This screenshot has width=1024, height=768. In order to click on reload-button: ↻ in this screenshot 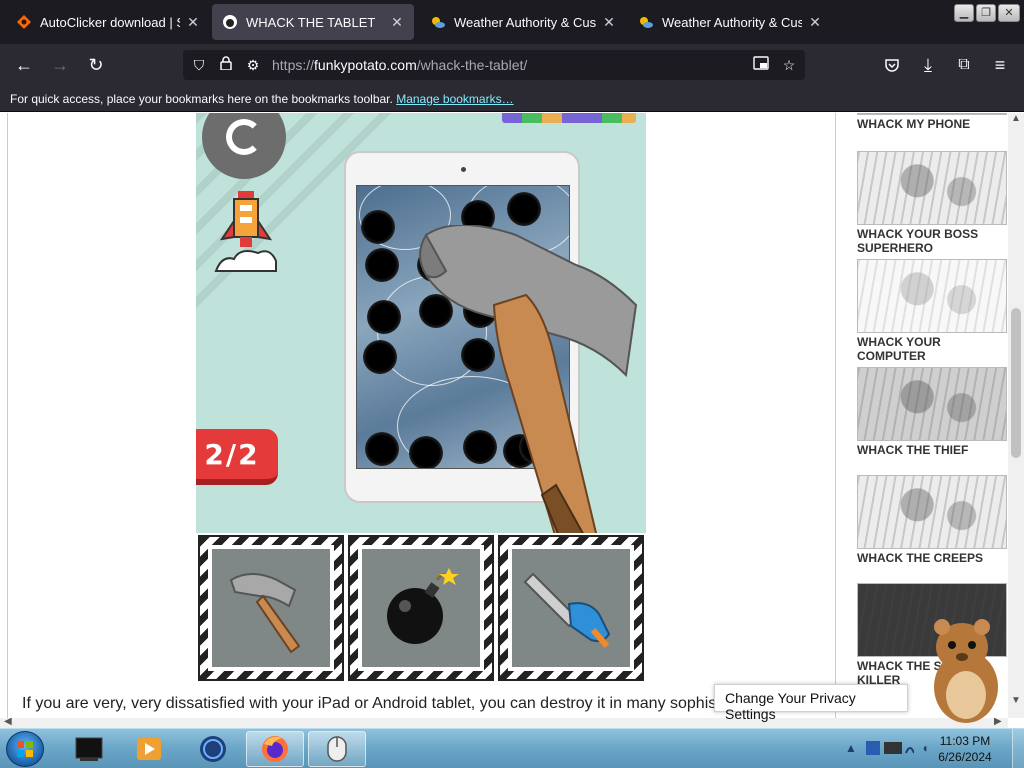, I will do `click(96, 65)`.